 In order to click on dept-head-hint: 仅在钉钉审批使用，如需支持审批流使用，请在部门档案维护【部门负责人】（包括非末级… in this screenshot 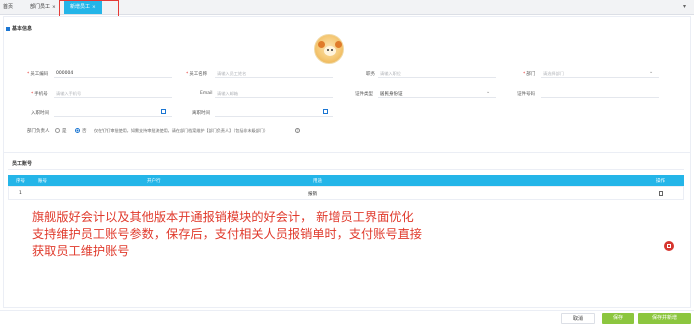, I will do `click(181, 130)`.